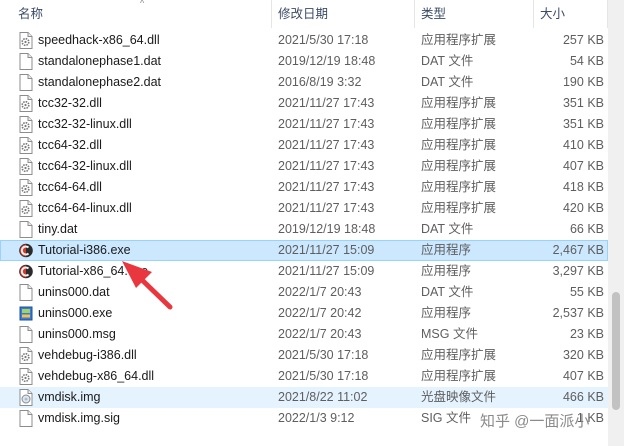 The image size is (624, 446). I want to click on file-size: 190 KB, so click(583, 82).